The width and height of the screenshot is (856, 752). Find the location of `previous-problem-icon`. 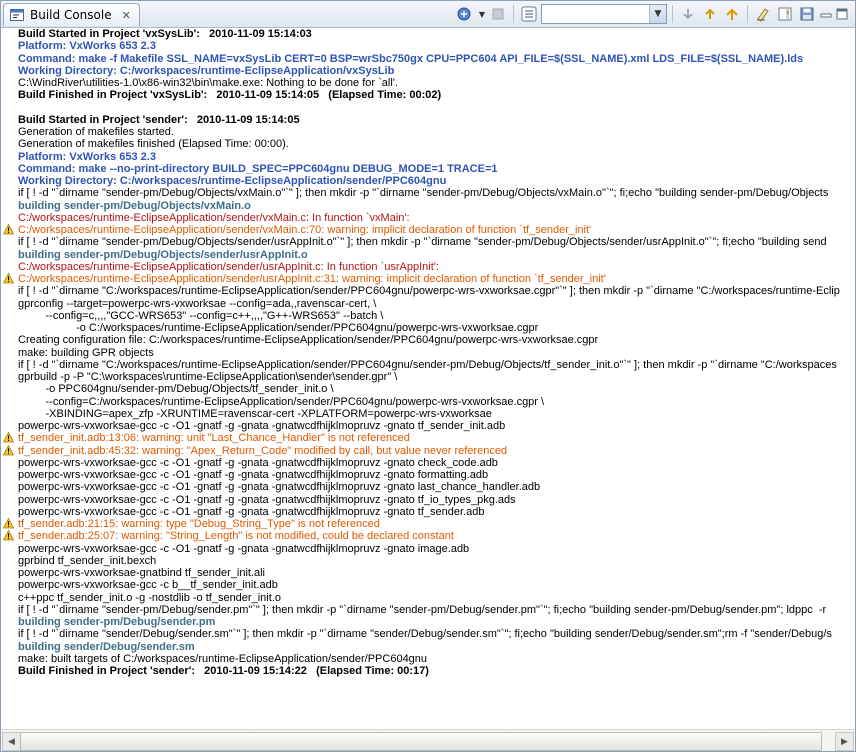

previous-problem-icon is located at coordinates (710, 14).